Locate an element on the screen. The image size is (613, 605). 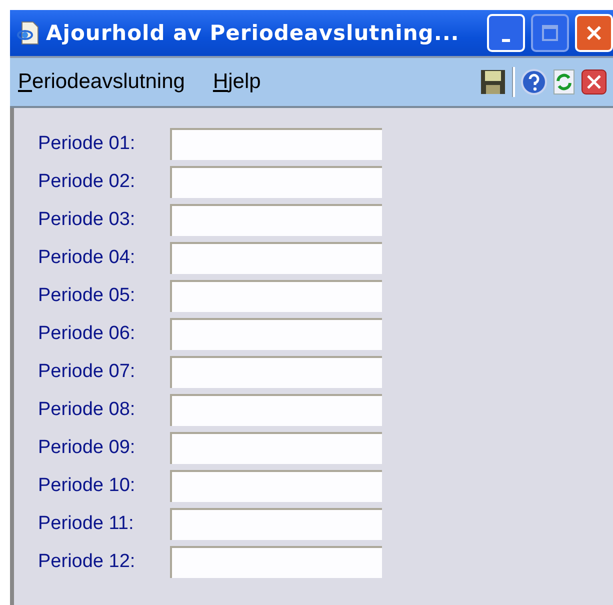
field-label: Periode 05: is located at coordinates (87, 296).